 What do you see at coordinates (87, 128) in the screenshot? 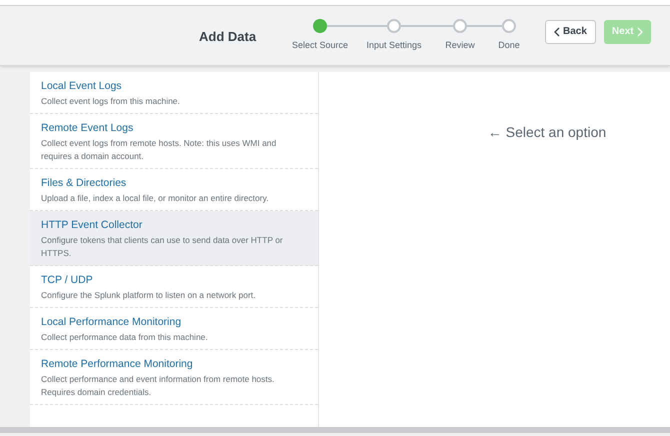
I see `source-title: Remote Event Logs` at bounding box center [87, 128].